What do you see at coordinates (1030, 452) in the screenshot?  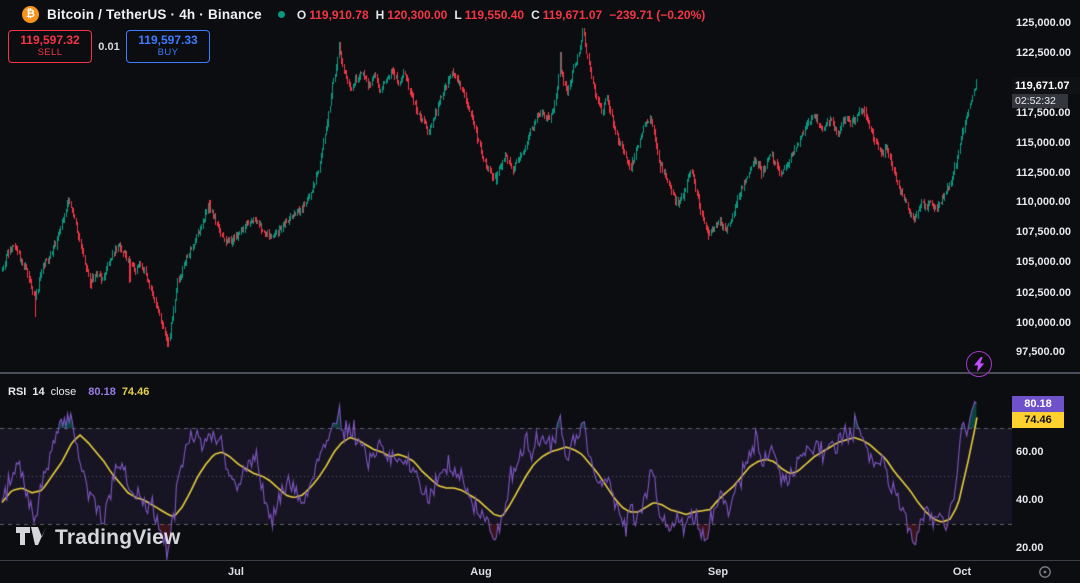 I see `rsi-tick-label: 60.00` at bounding box center [1030, 452].